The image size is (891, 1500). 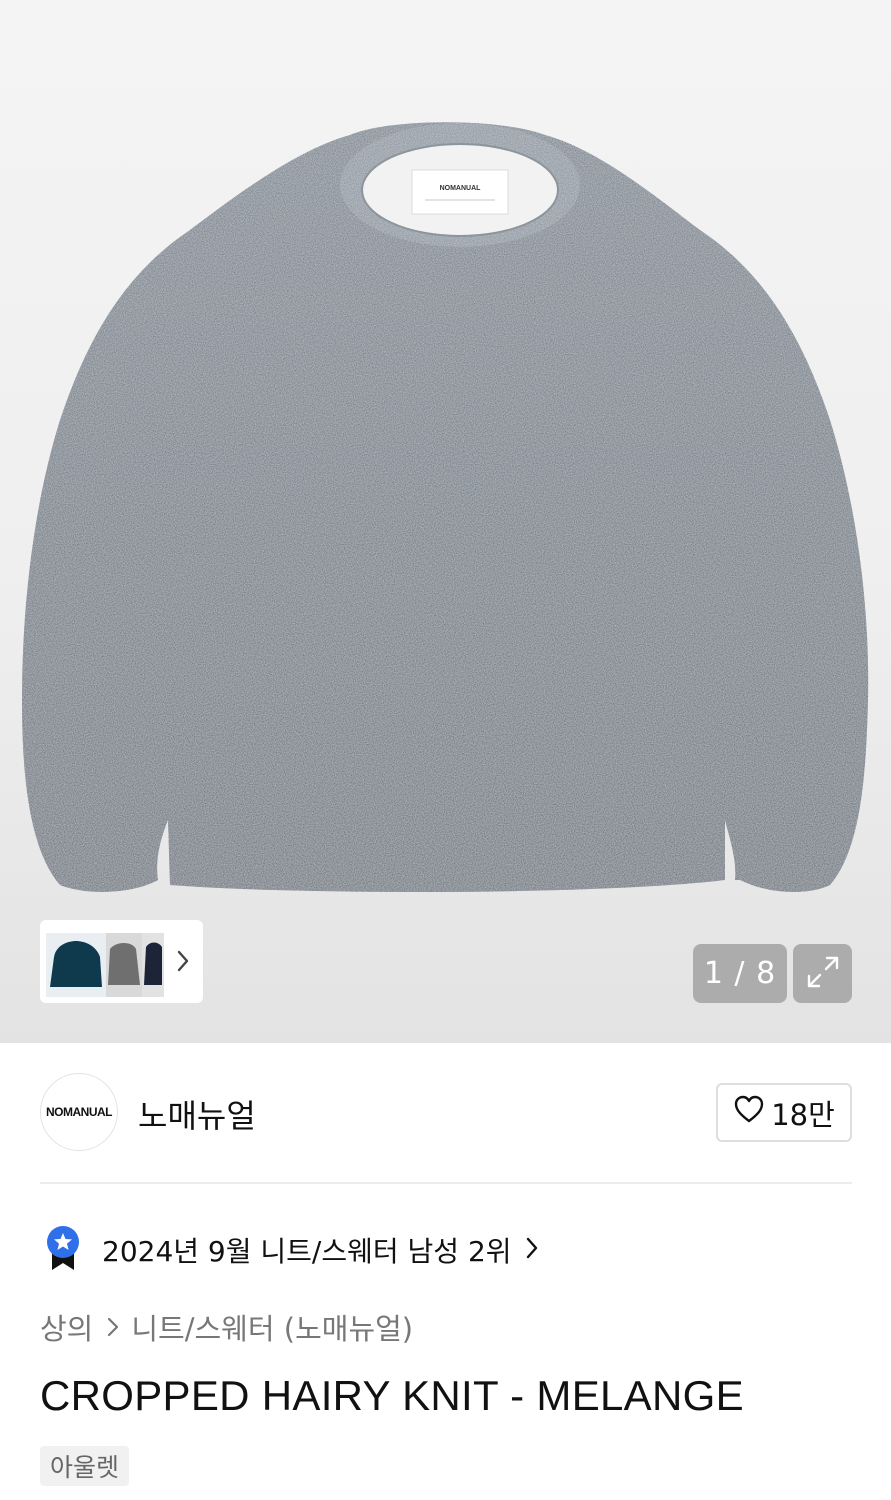 What do you see at coordinates (392, 1395) in the screenshot?
I see `product-title: CROPPED HAIRY KNIT - MELANGE` at bounding box center [392, 1395].